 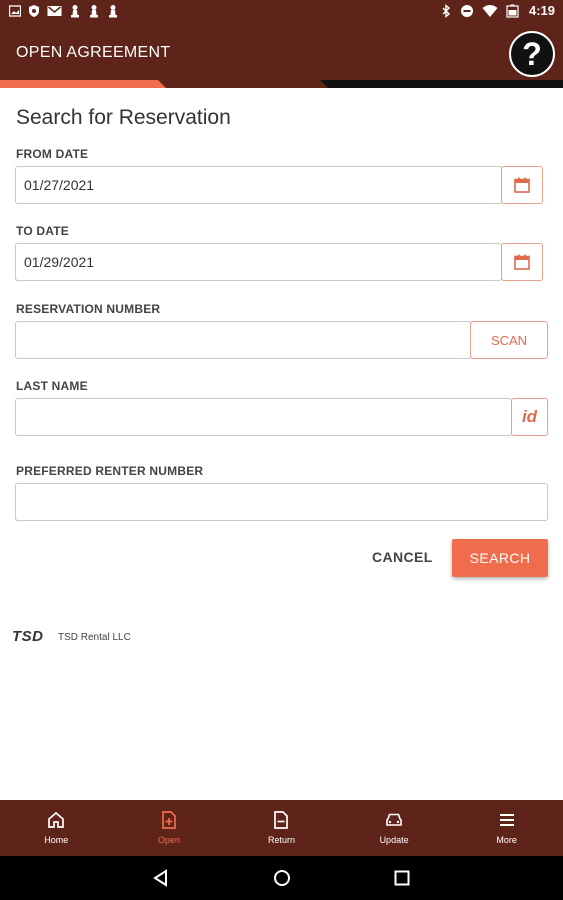 What do you see at coordinates (34, 11) in the screenshot?
I see `shield-icon` at bounding box center [34, 11].